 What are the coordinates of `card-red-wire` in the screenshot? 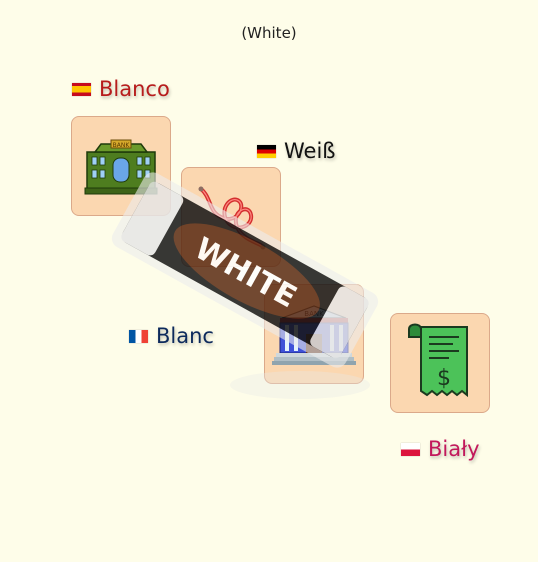 It's located at (231, 217).